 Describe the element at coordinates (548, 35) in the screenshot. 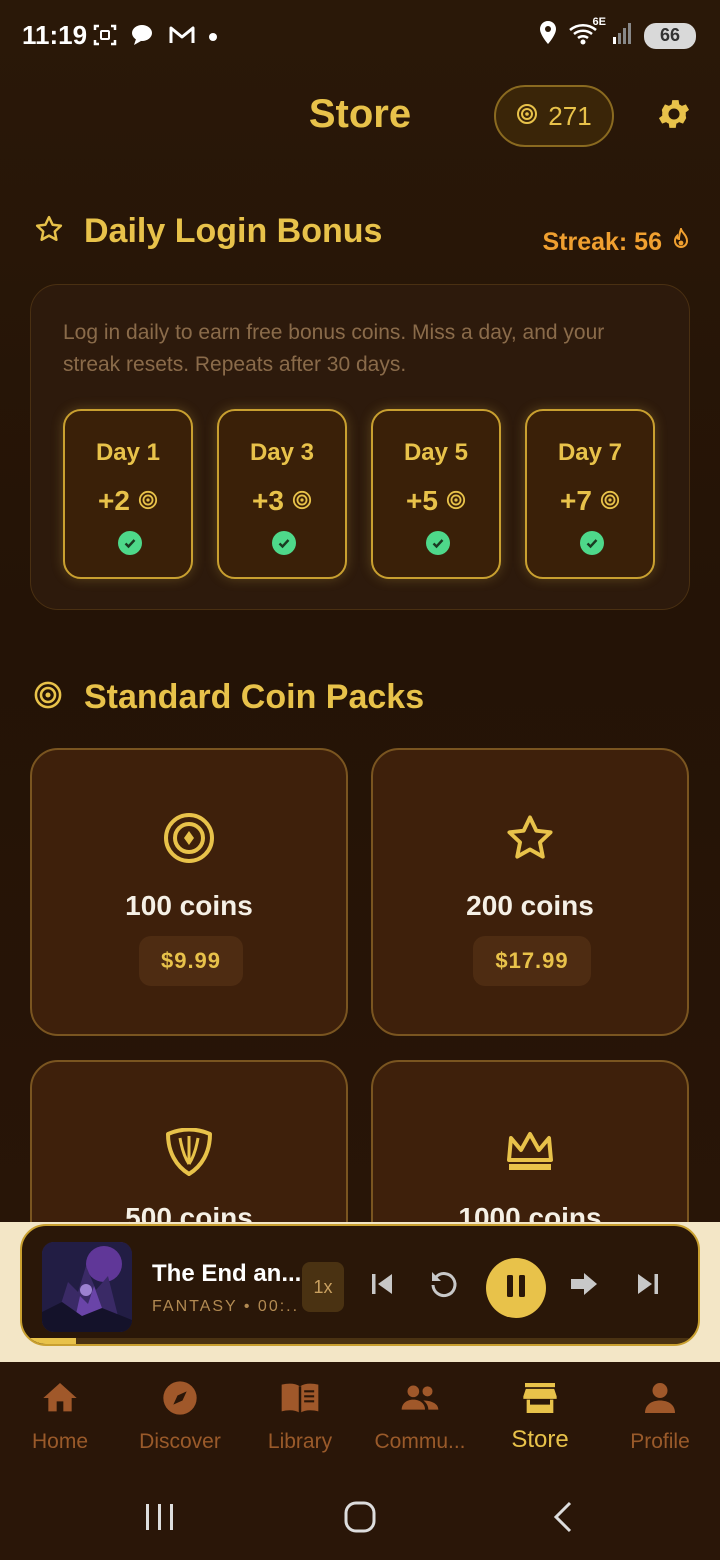

I see `location-icon` at that location.